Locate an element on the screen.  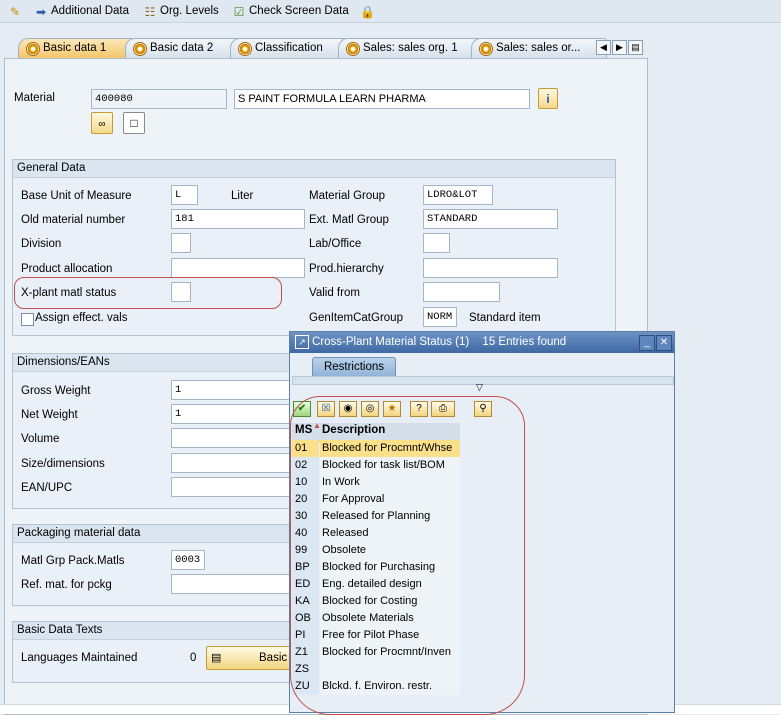
popup-entries-count: 15 Entries found is located at coordinates (524, 342).